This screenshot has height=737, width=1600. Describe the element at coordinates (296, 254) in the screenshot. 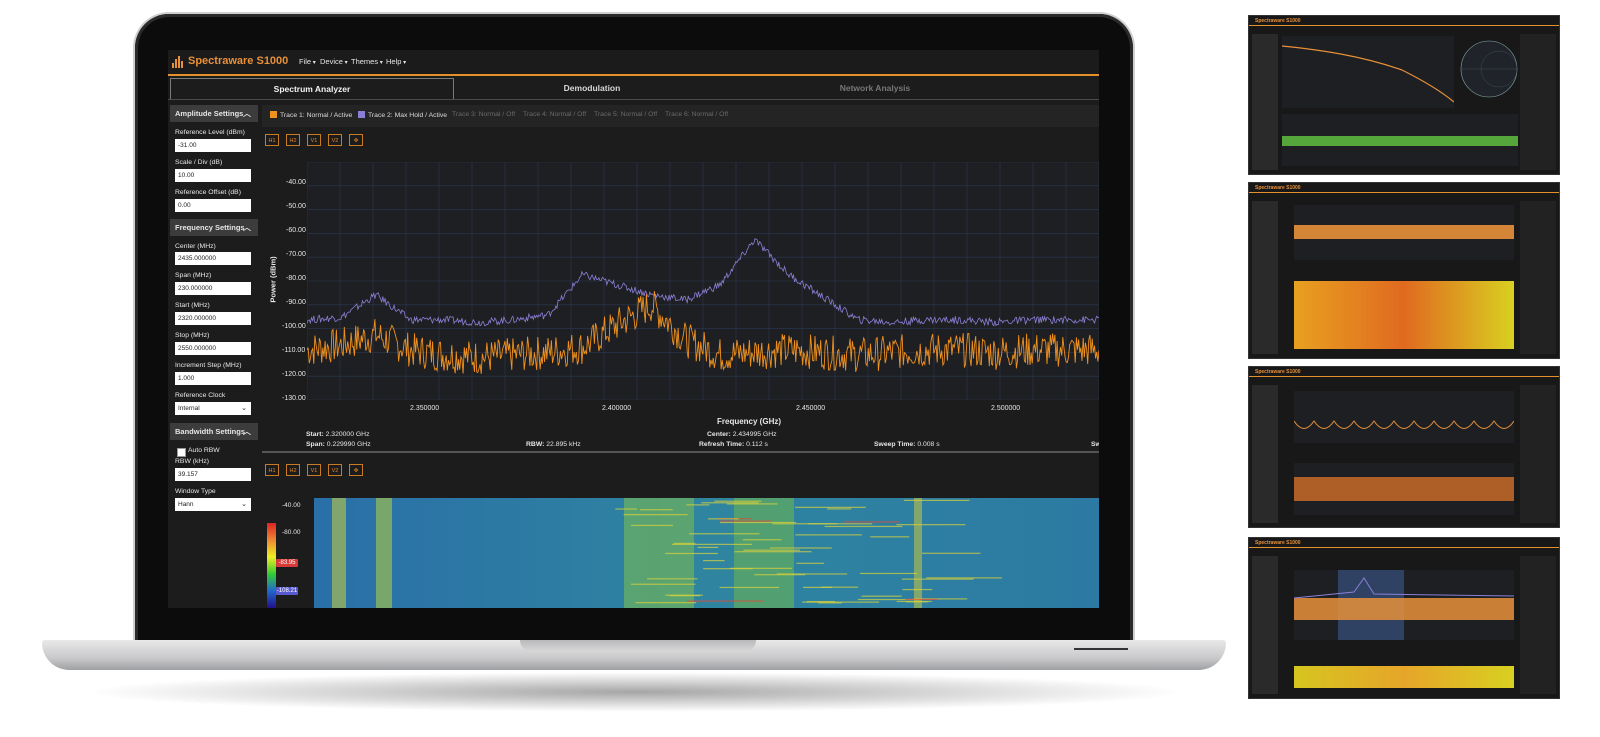

I see `y-tick: -70.00` at that location.